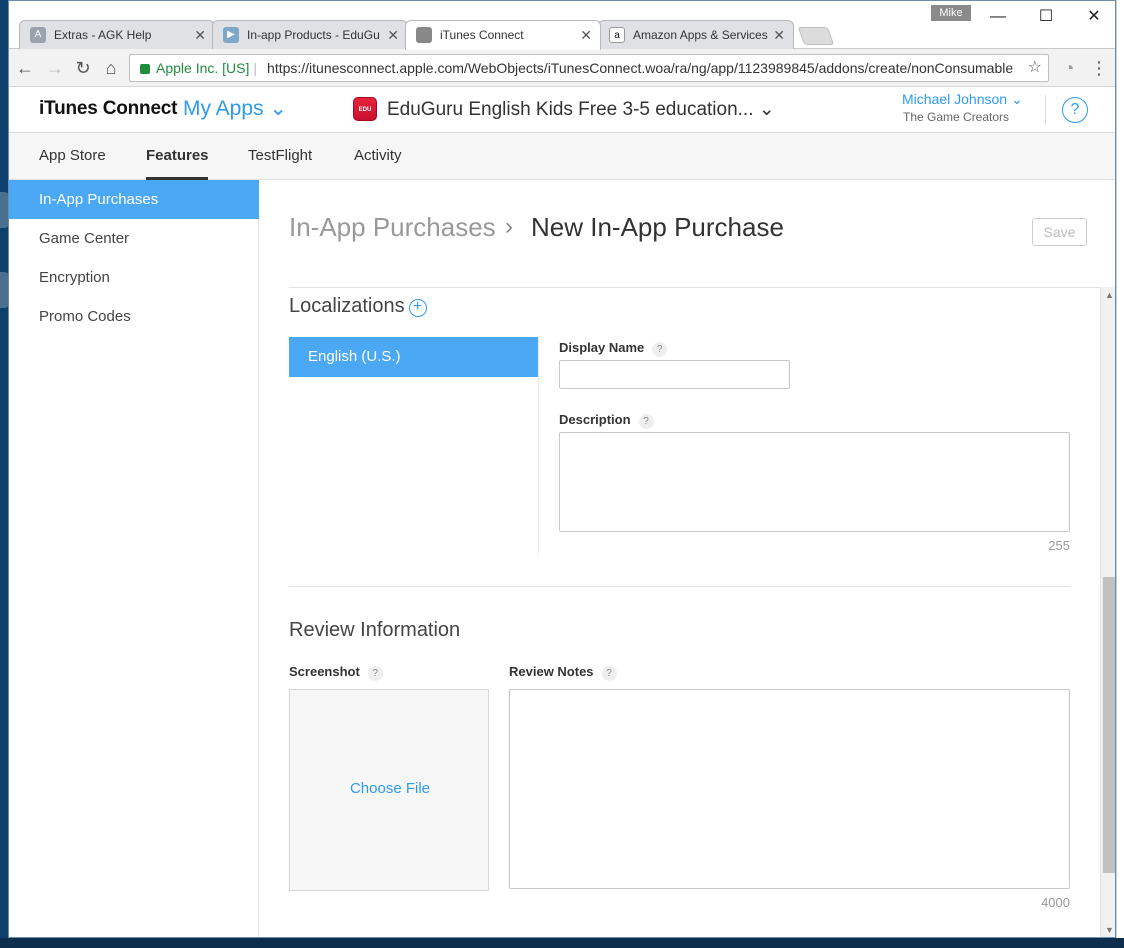 The height and width of the screenshot is (948, 1124). What do you see at coordinates (1109, 725) in the screenshot?
I see `scrollbar-thumb` at bounding box center [1109, 725].